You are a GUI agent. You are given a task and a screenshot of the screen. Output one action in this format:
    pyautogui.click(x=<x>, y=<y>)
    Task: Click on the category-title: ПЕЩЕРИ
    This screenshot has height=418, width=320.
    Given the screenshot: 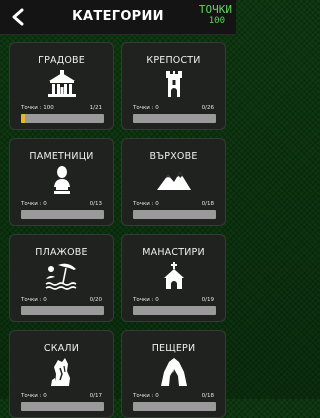 What is the action you would take?
    pyautogui.click(x=173, y=348)
    